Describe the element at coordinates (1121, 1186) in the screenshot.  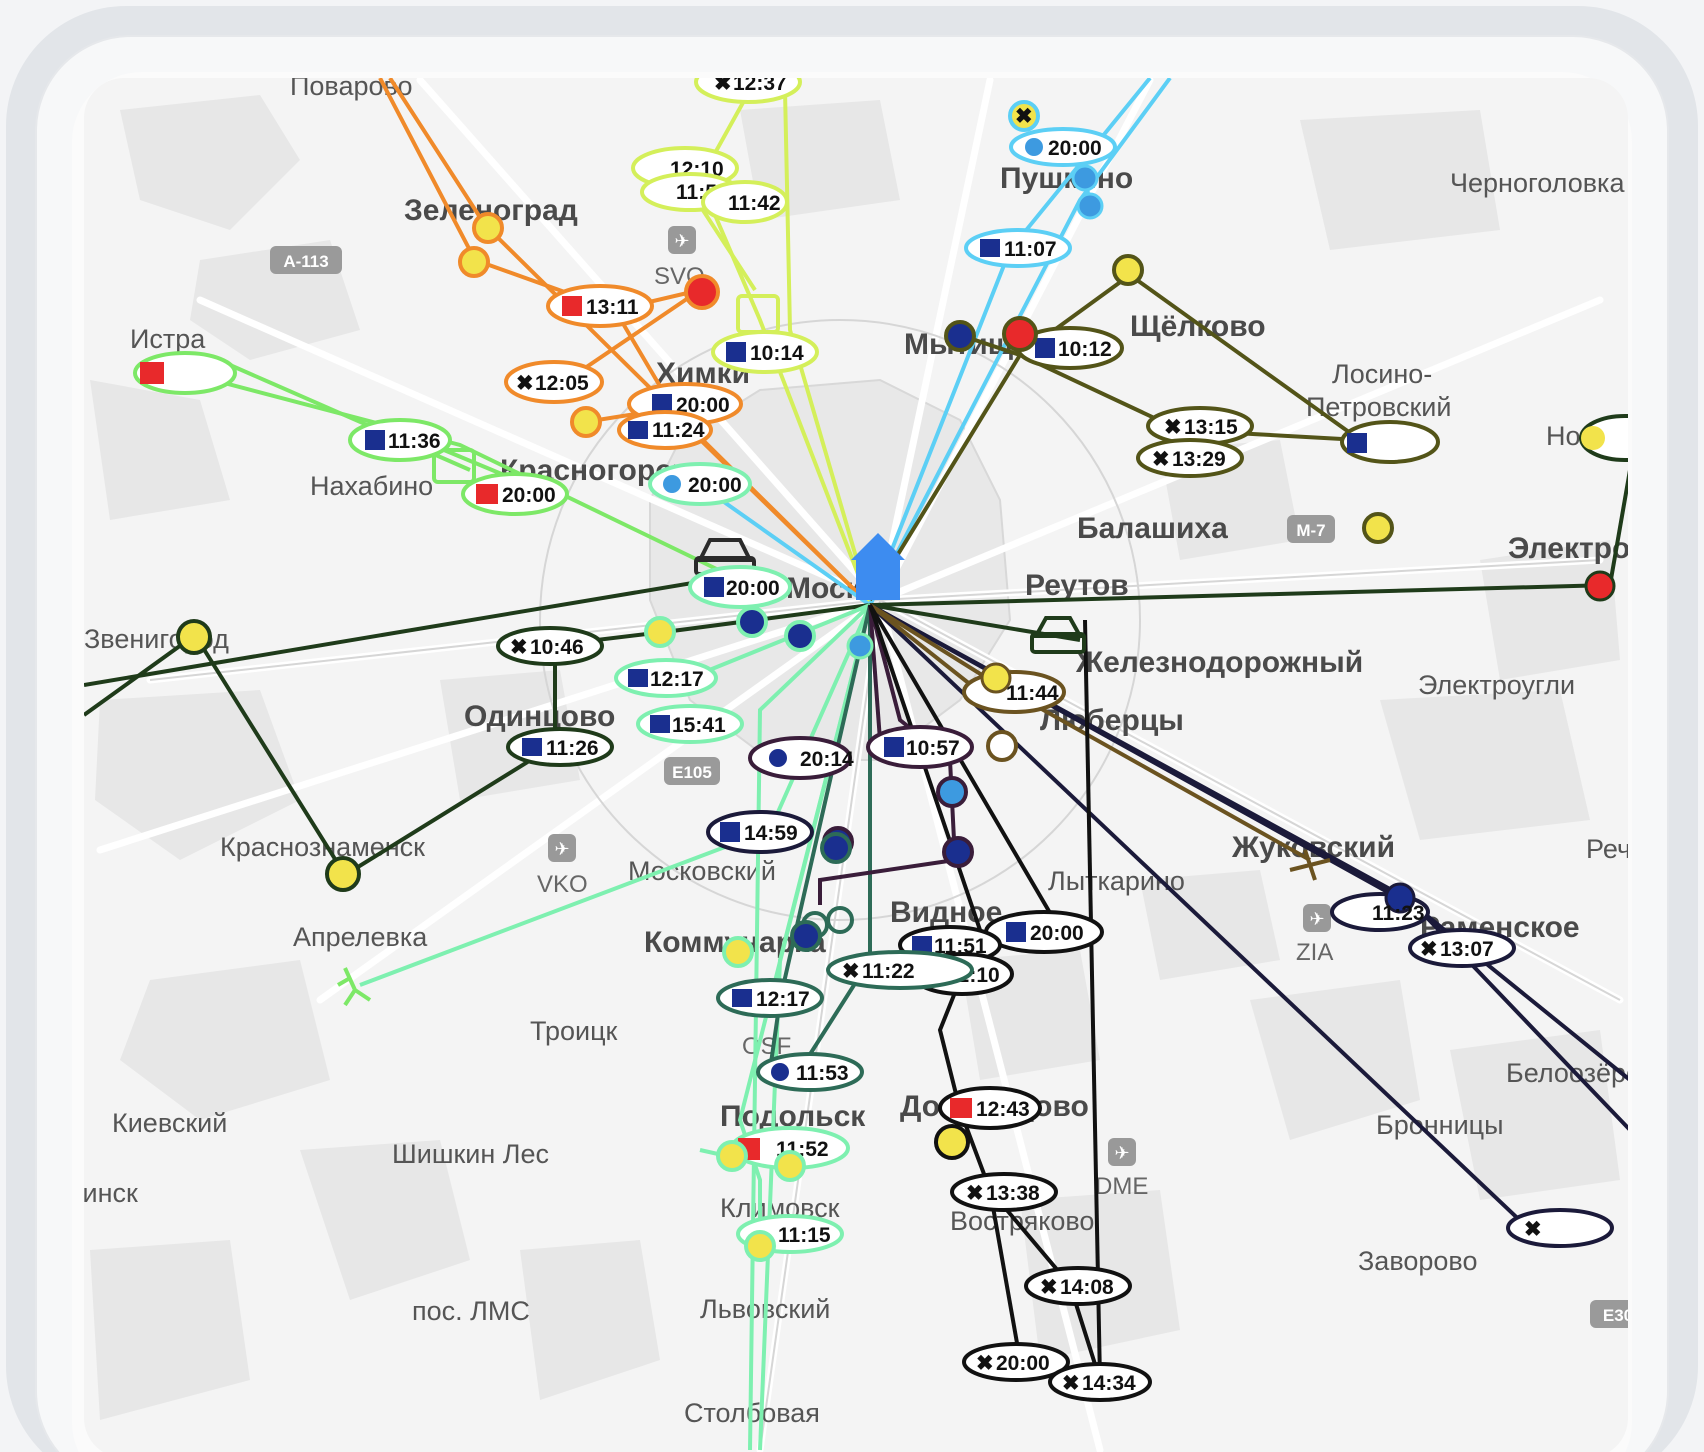
I see `svg-text: DME` at that location.